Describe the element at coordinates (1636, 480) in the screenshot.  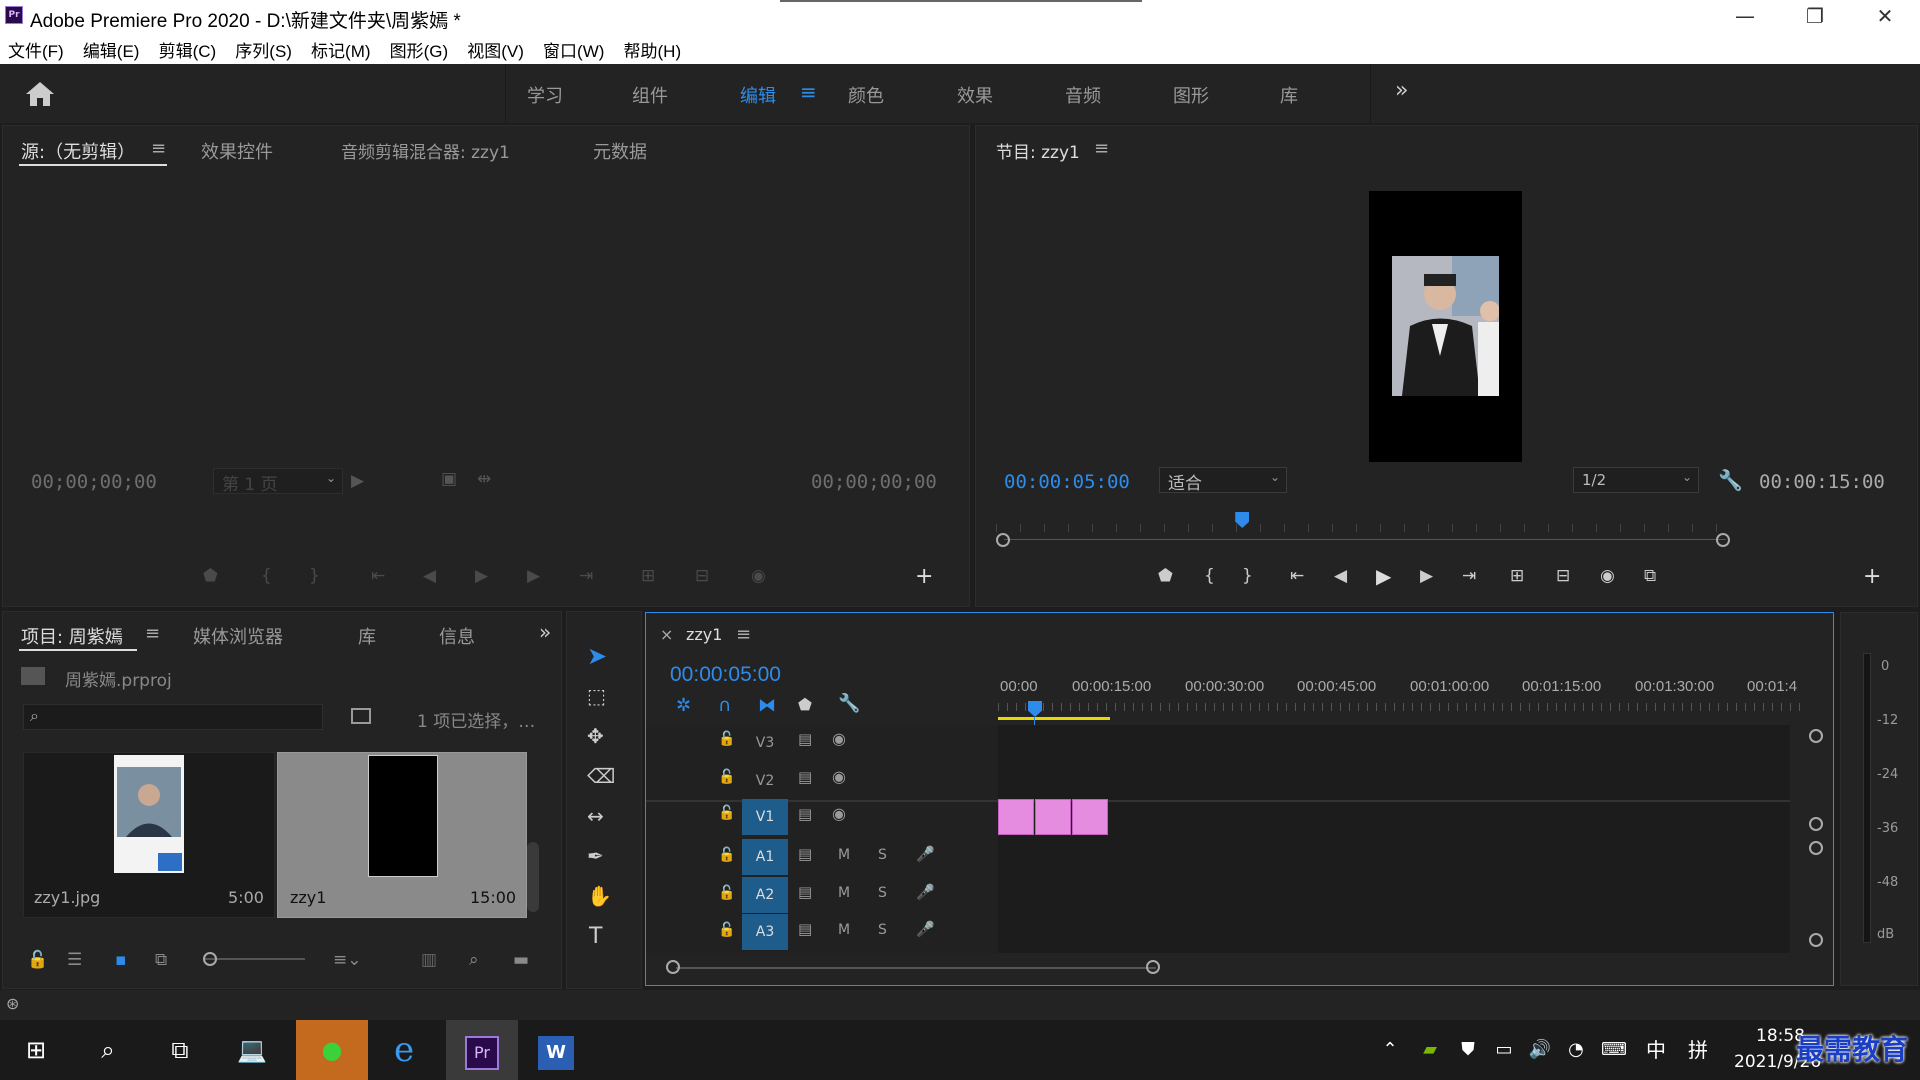
I see `program-resolution-select: 1/2 ⌄` at that location.